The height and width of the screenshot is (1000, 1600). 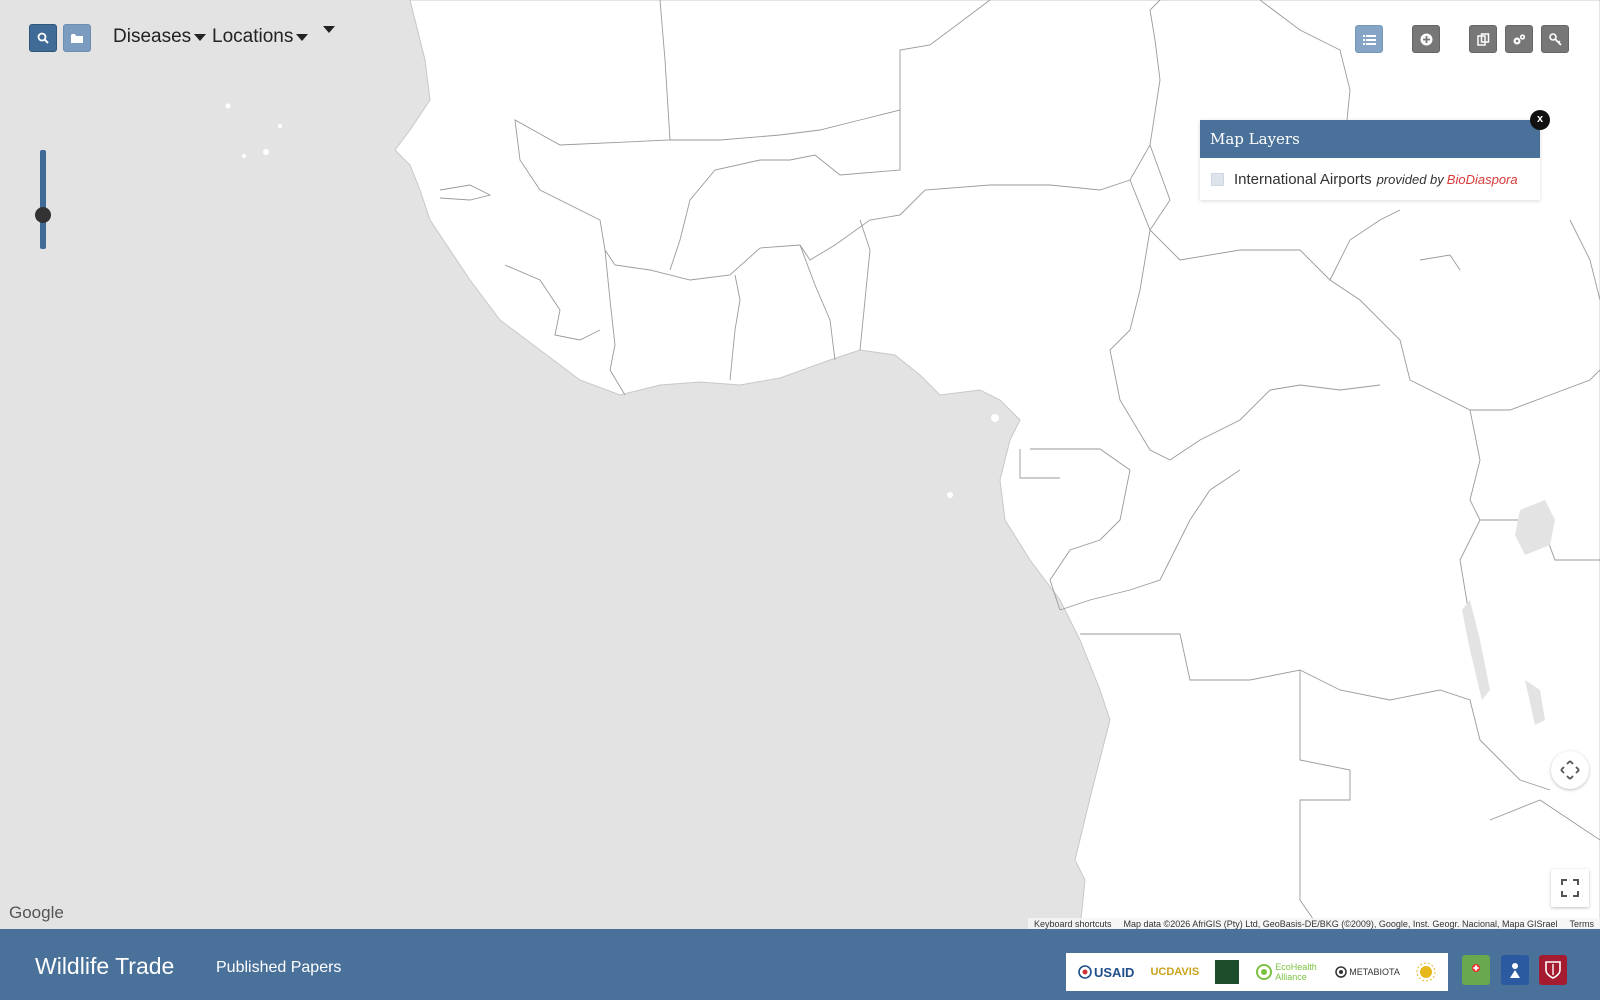 I want to click on layer-provided-by: provided by, so click(x=1410, y=179).